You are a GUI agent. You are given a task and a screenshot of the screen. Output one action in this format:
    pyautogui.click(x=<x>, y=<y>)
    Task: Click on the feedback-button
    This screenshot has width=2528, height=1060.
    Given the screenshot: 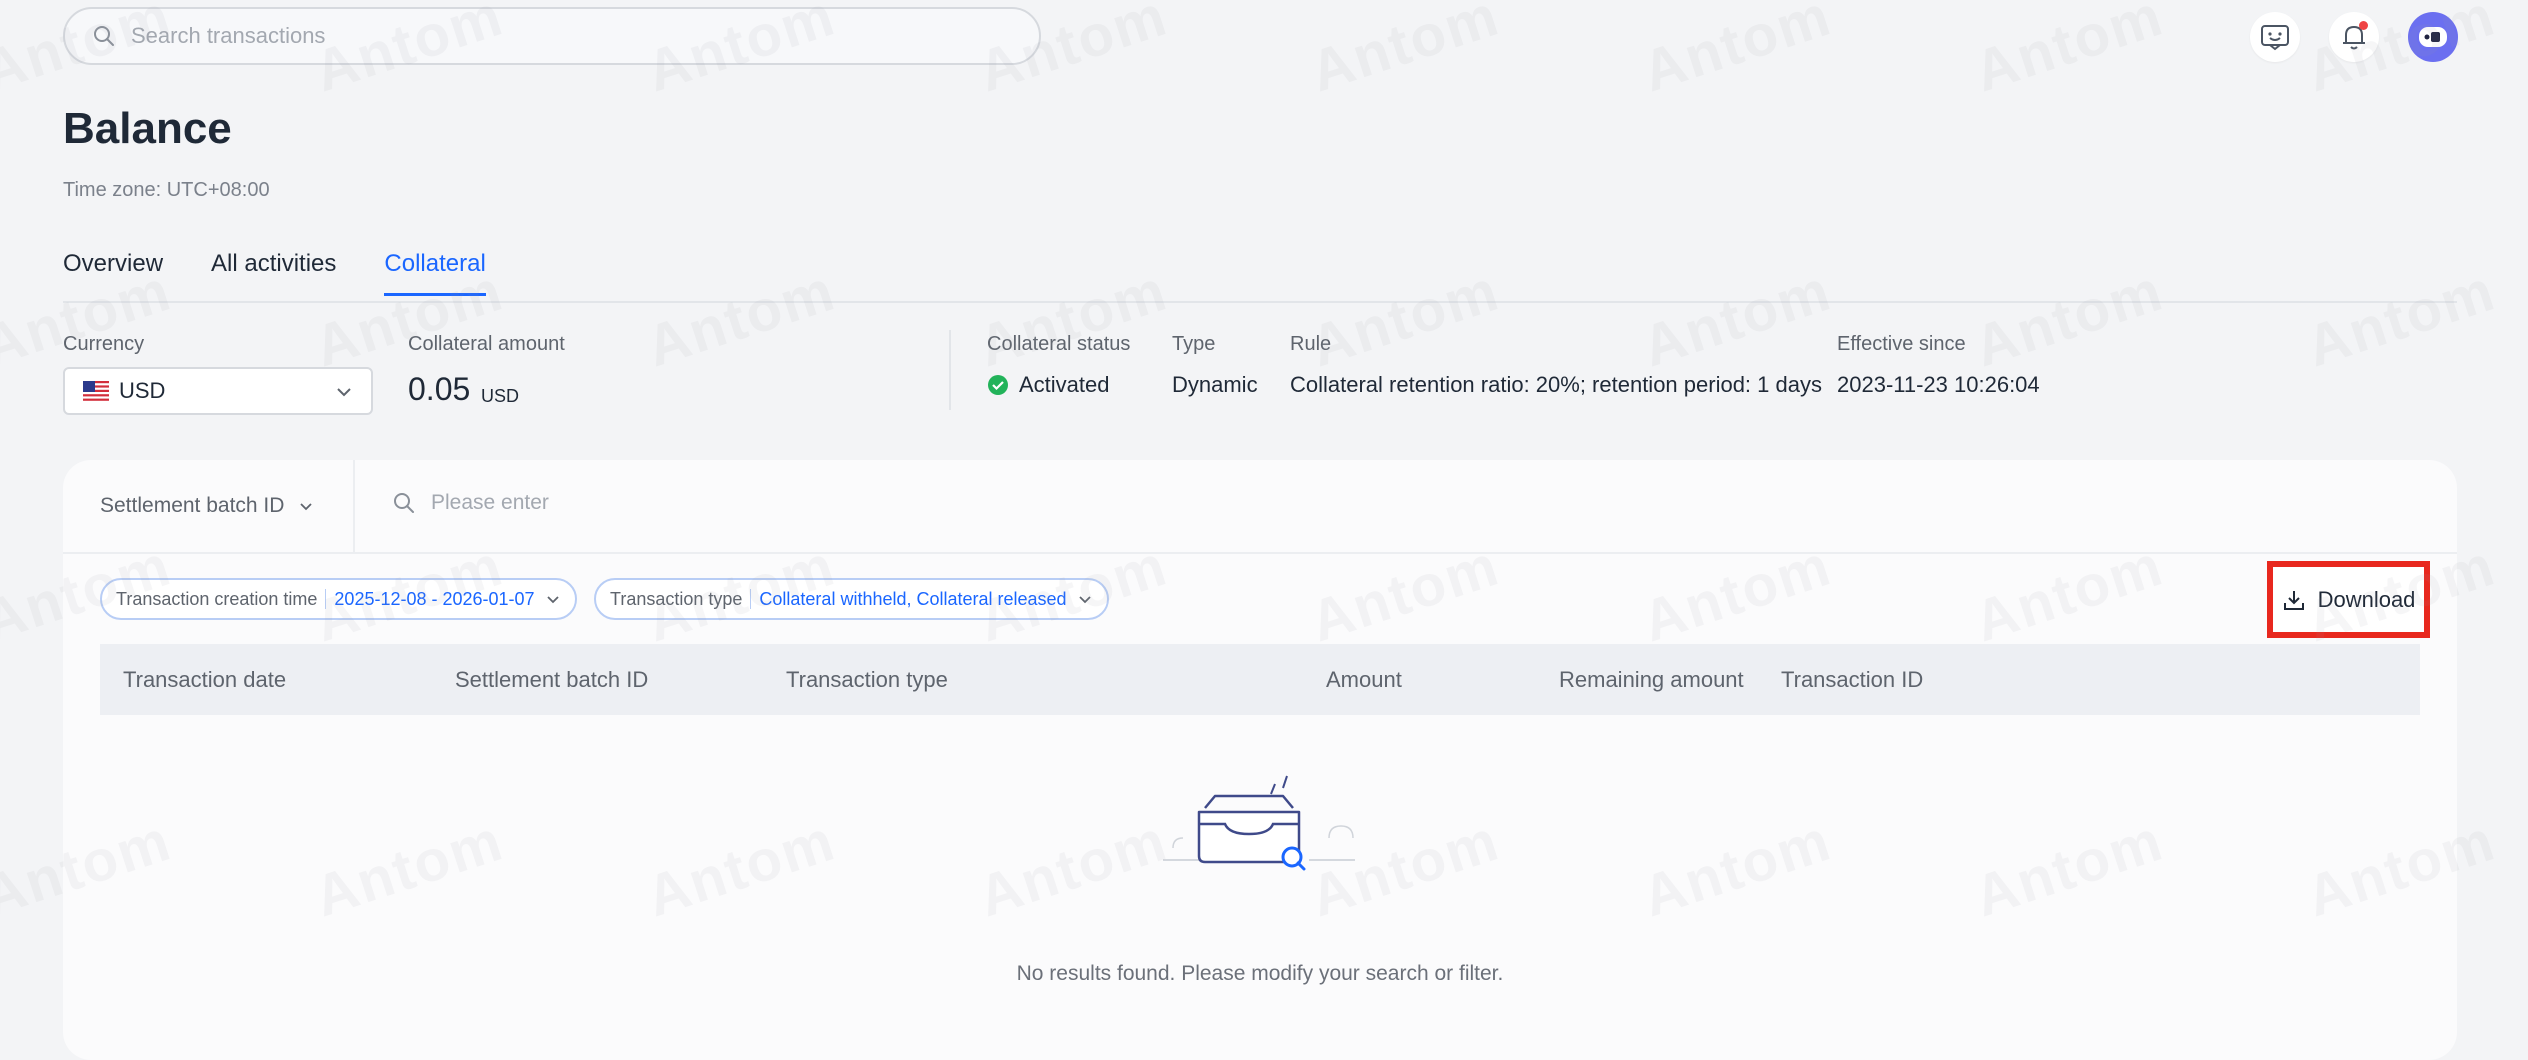 What is the action you would take?
    pyautogui.click(x=2275, y=37)
    